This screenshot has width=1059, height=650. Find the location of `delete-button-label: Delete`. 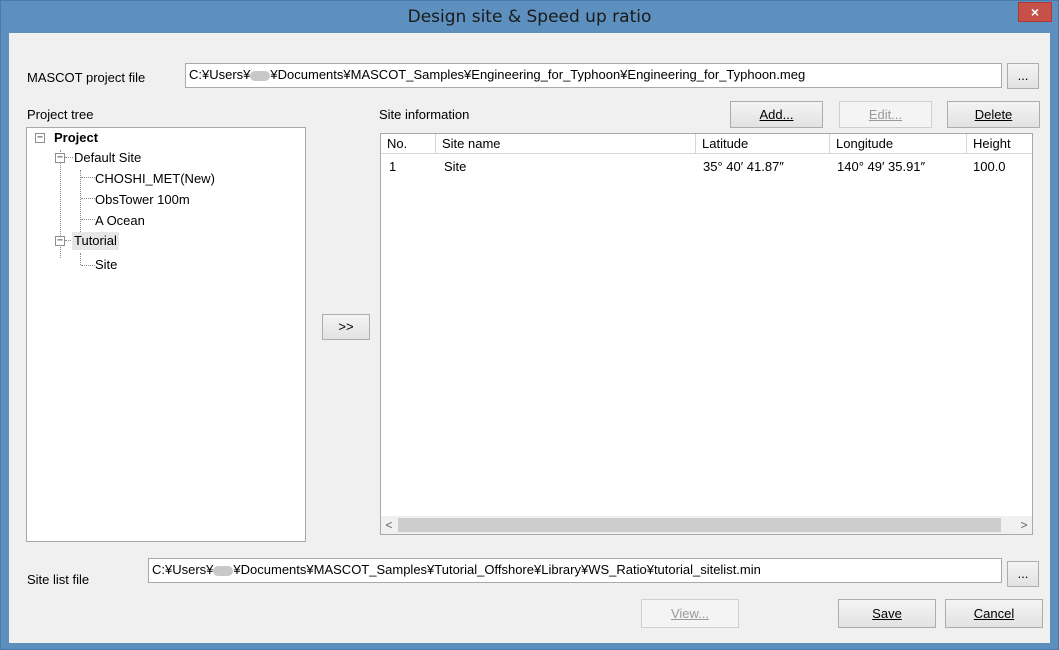

delete-button-label: Delete is located at coordinates (993, 114).